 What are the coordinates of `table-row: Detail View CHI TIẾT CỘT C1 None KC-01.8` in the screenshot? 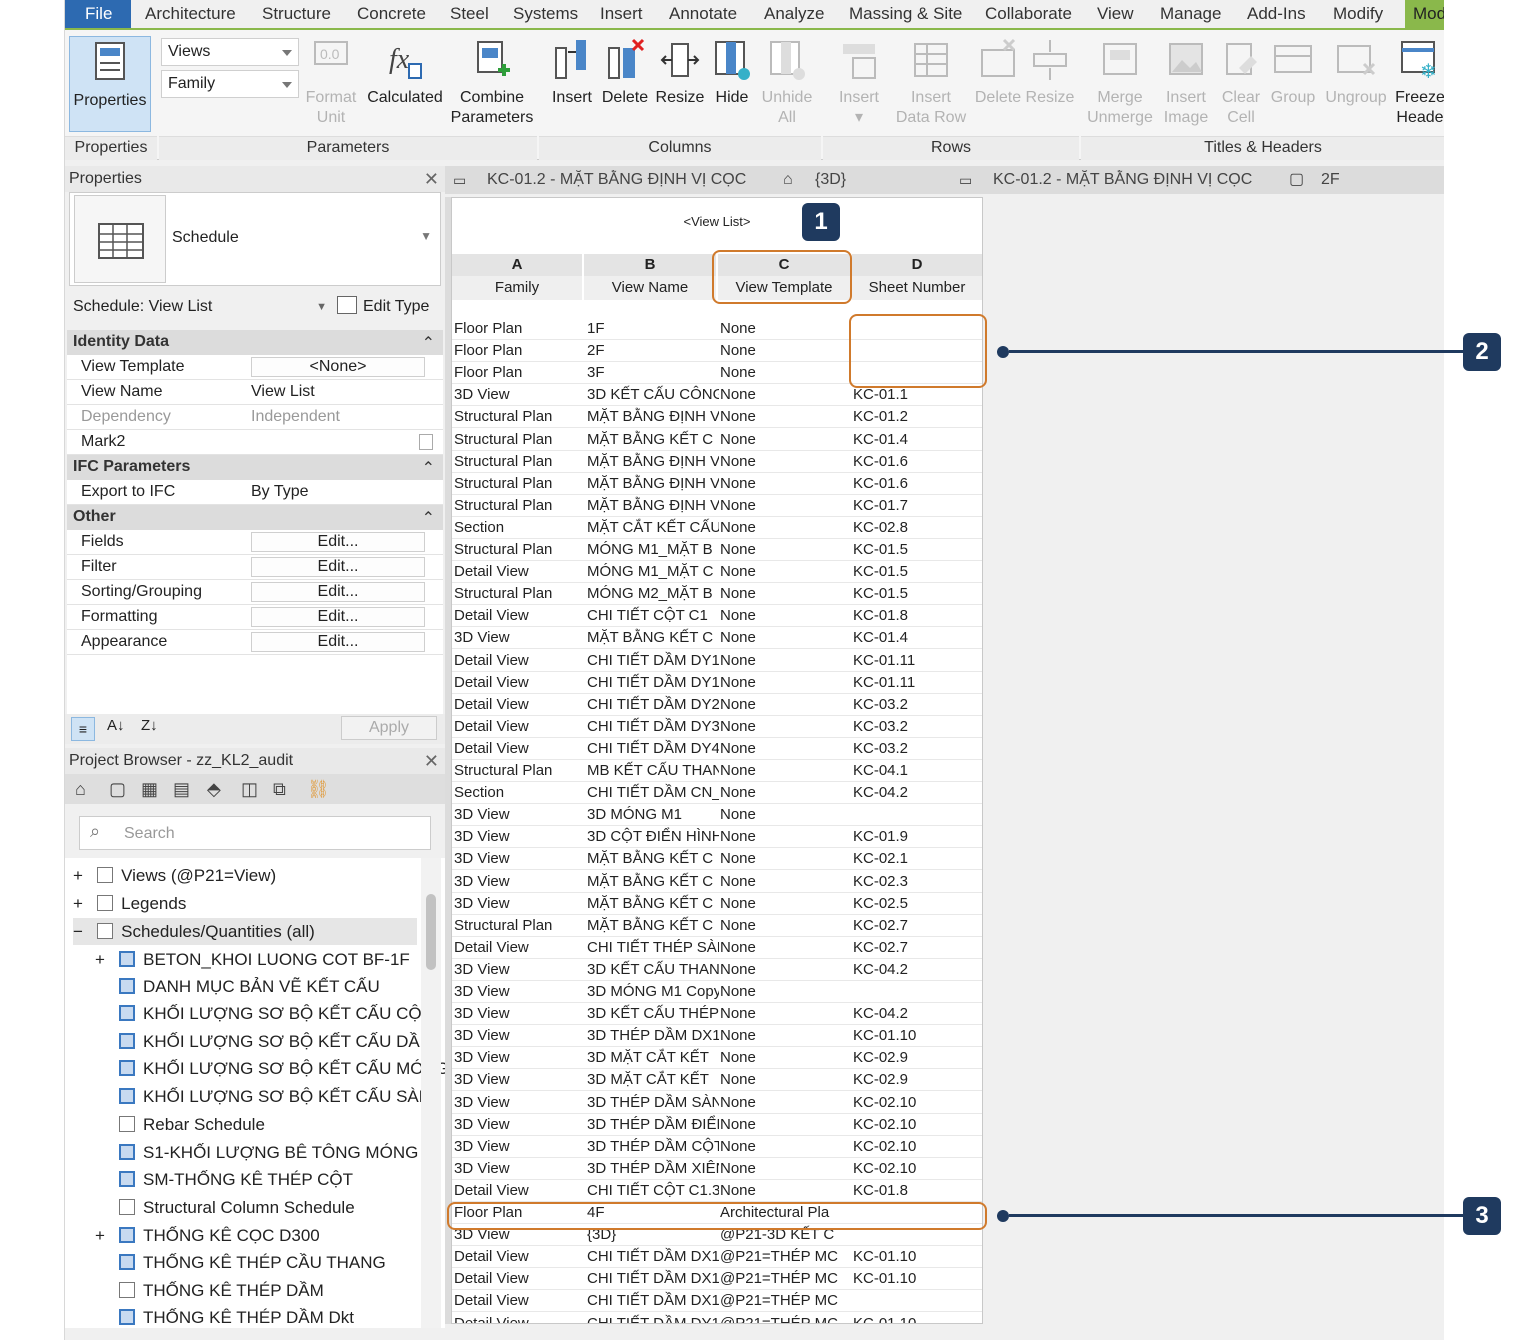 It's located at (717, 616).